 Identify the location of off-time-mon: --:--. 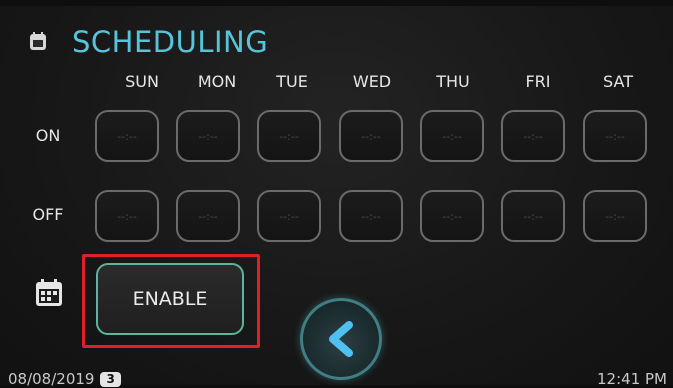
(208, 216).